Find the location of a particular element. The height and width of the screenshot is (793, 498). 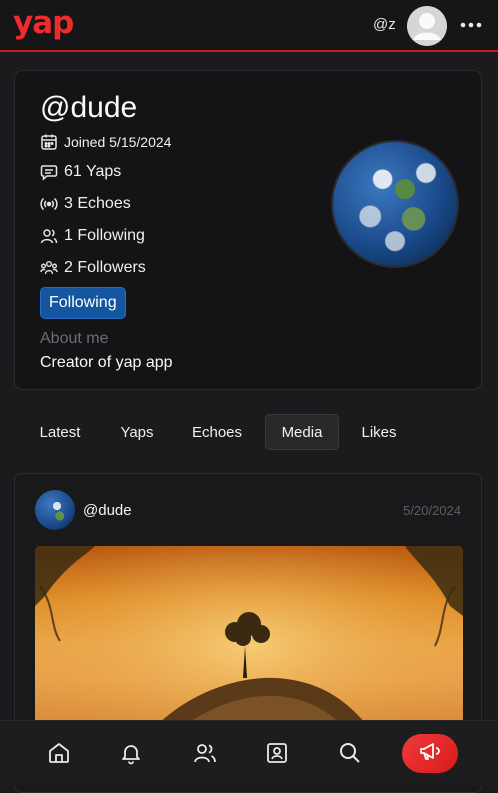

tab-media: Media is located at coordinates (302, 432).